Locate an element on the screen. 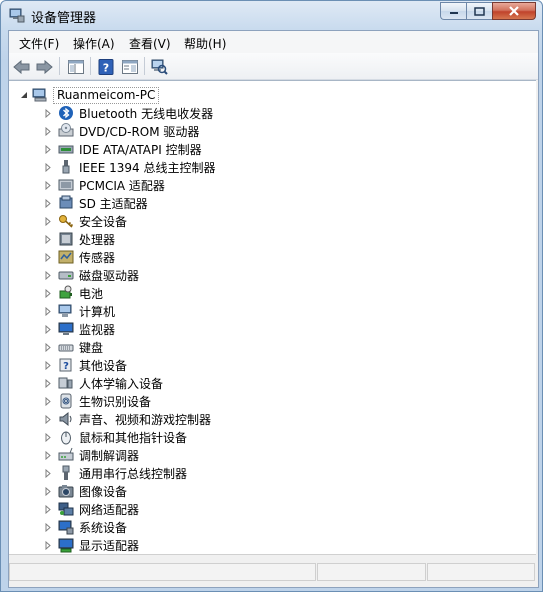 The height and width of the screenshot is (592, 543). status-pane-main is located at coordinates (162, 572).